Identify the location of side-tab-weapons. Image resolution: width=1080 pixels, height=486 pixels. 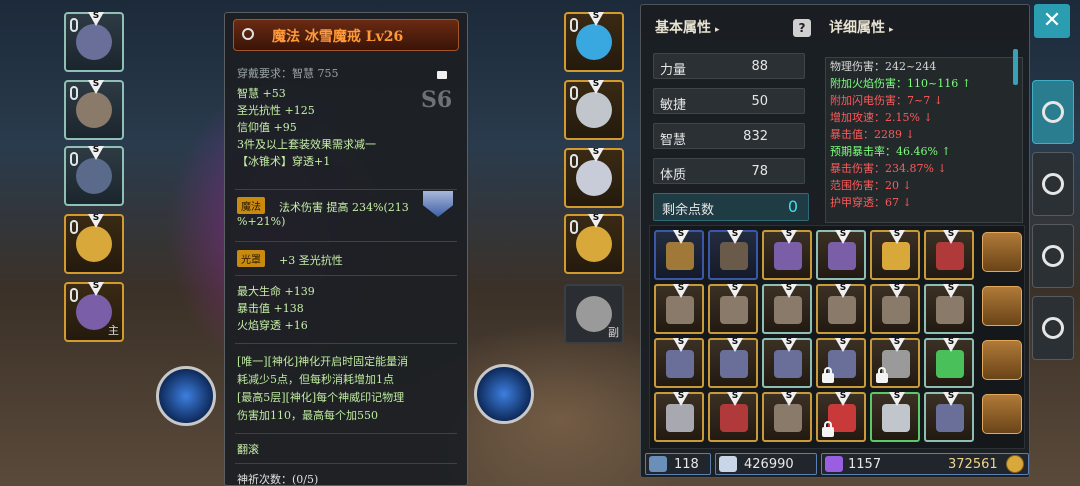
(1053, 184).